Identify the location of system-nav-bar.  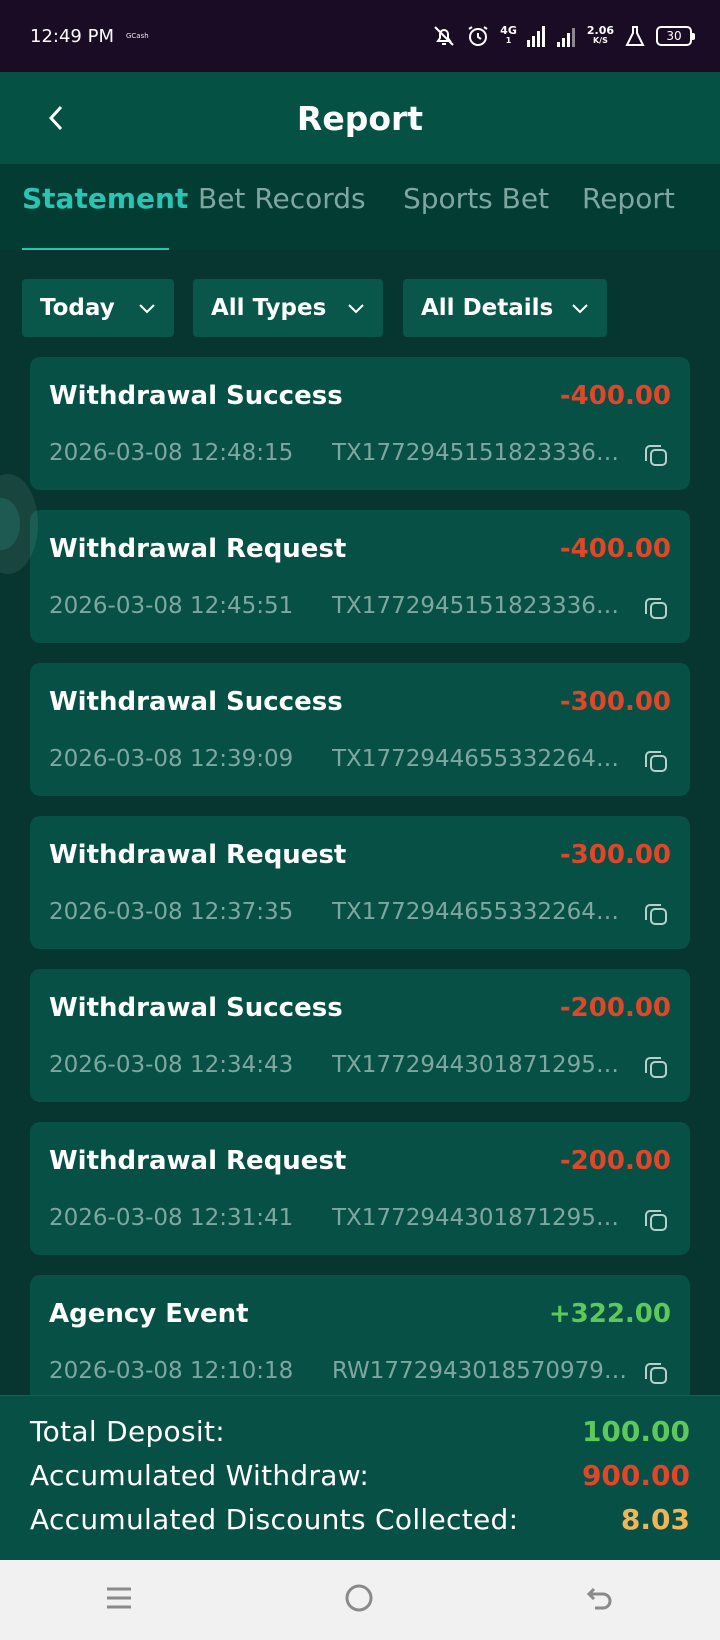
(360, 1600).